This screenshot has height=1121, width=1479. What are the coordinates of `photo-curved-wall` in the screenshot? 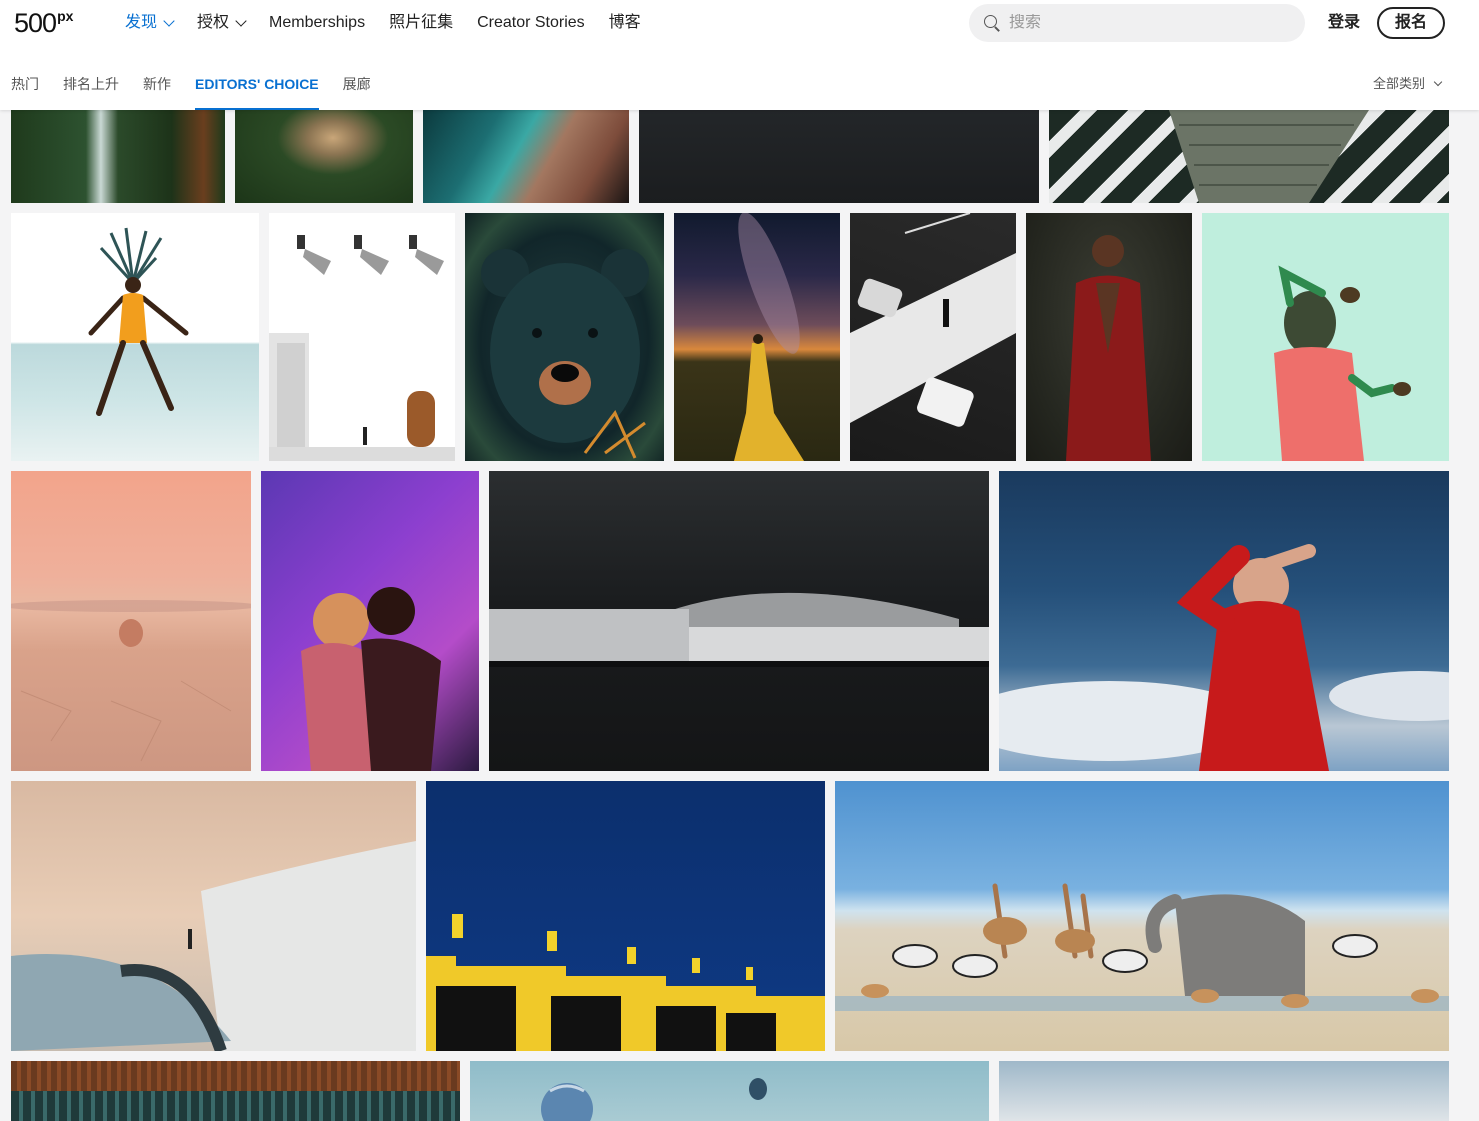 It's located at (213, 916).